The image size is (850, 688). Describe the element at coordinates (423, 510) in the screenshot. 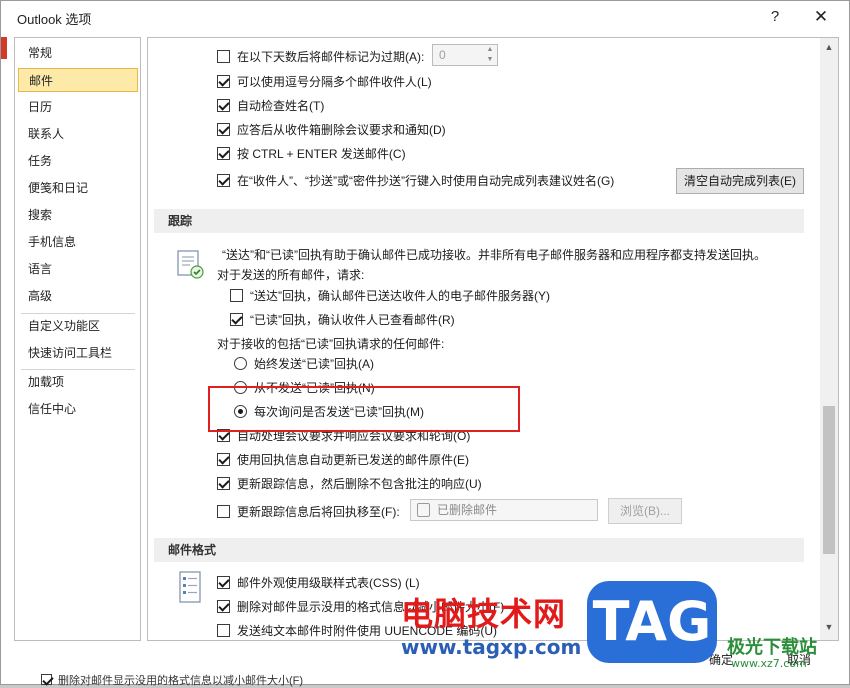

I see `folder-icon` at that location.